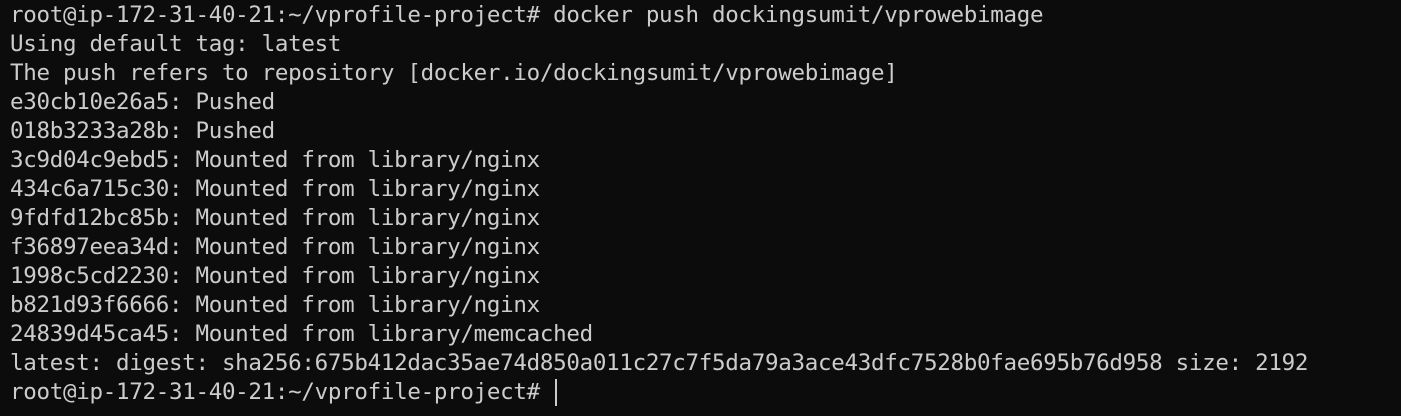 This screenshot has height=416, width=1401. Describe the element at coordinates (275, 276) in the screenshot. I see `terminal-line: 1998c5cd2230: Mounted from library/nginx` at that location.